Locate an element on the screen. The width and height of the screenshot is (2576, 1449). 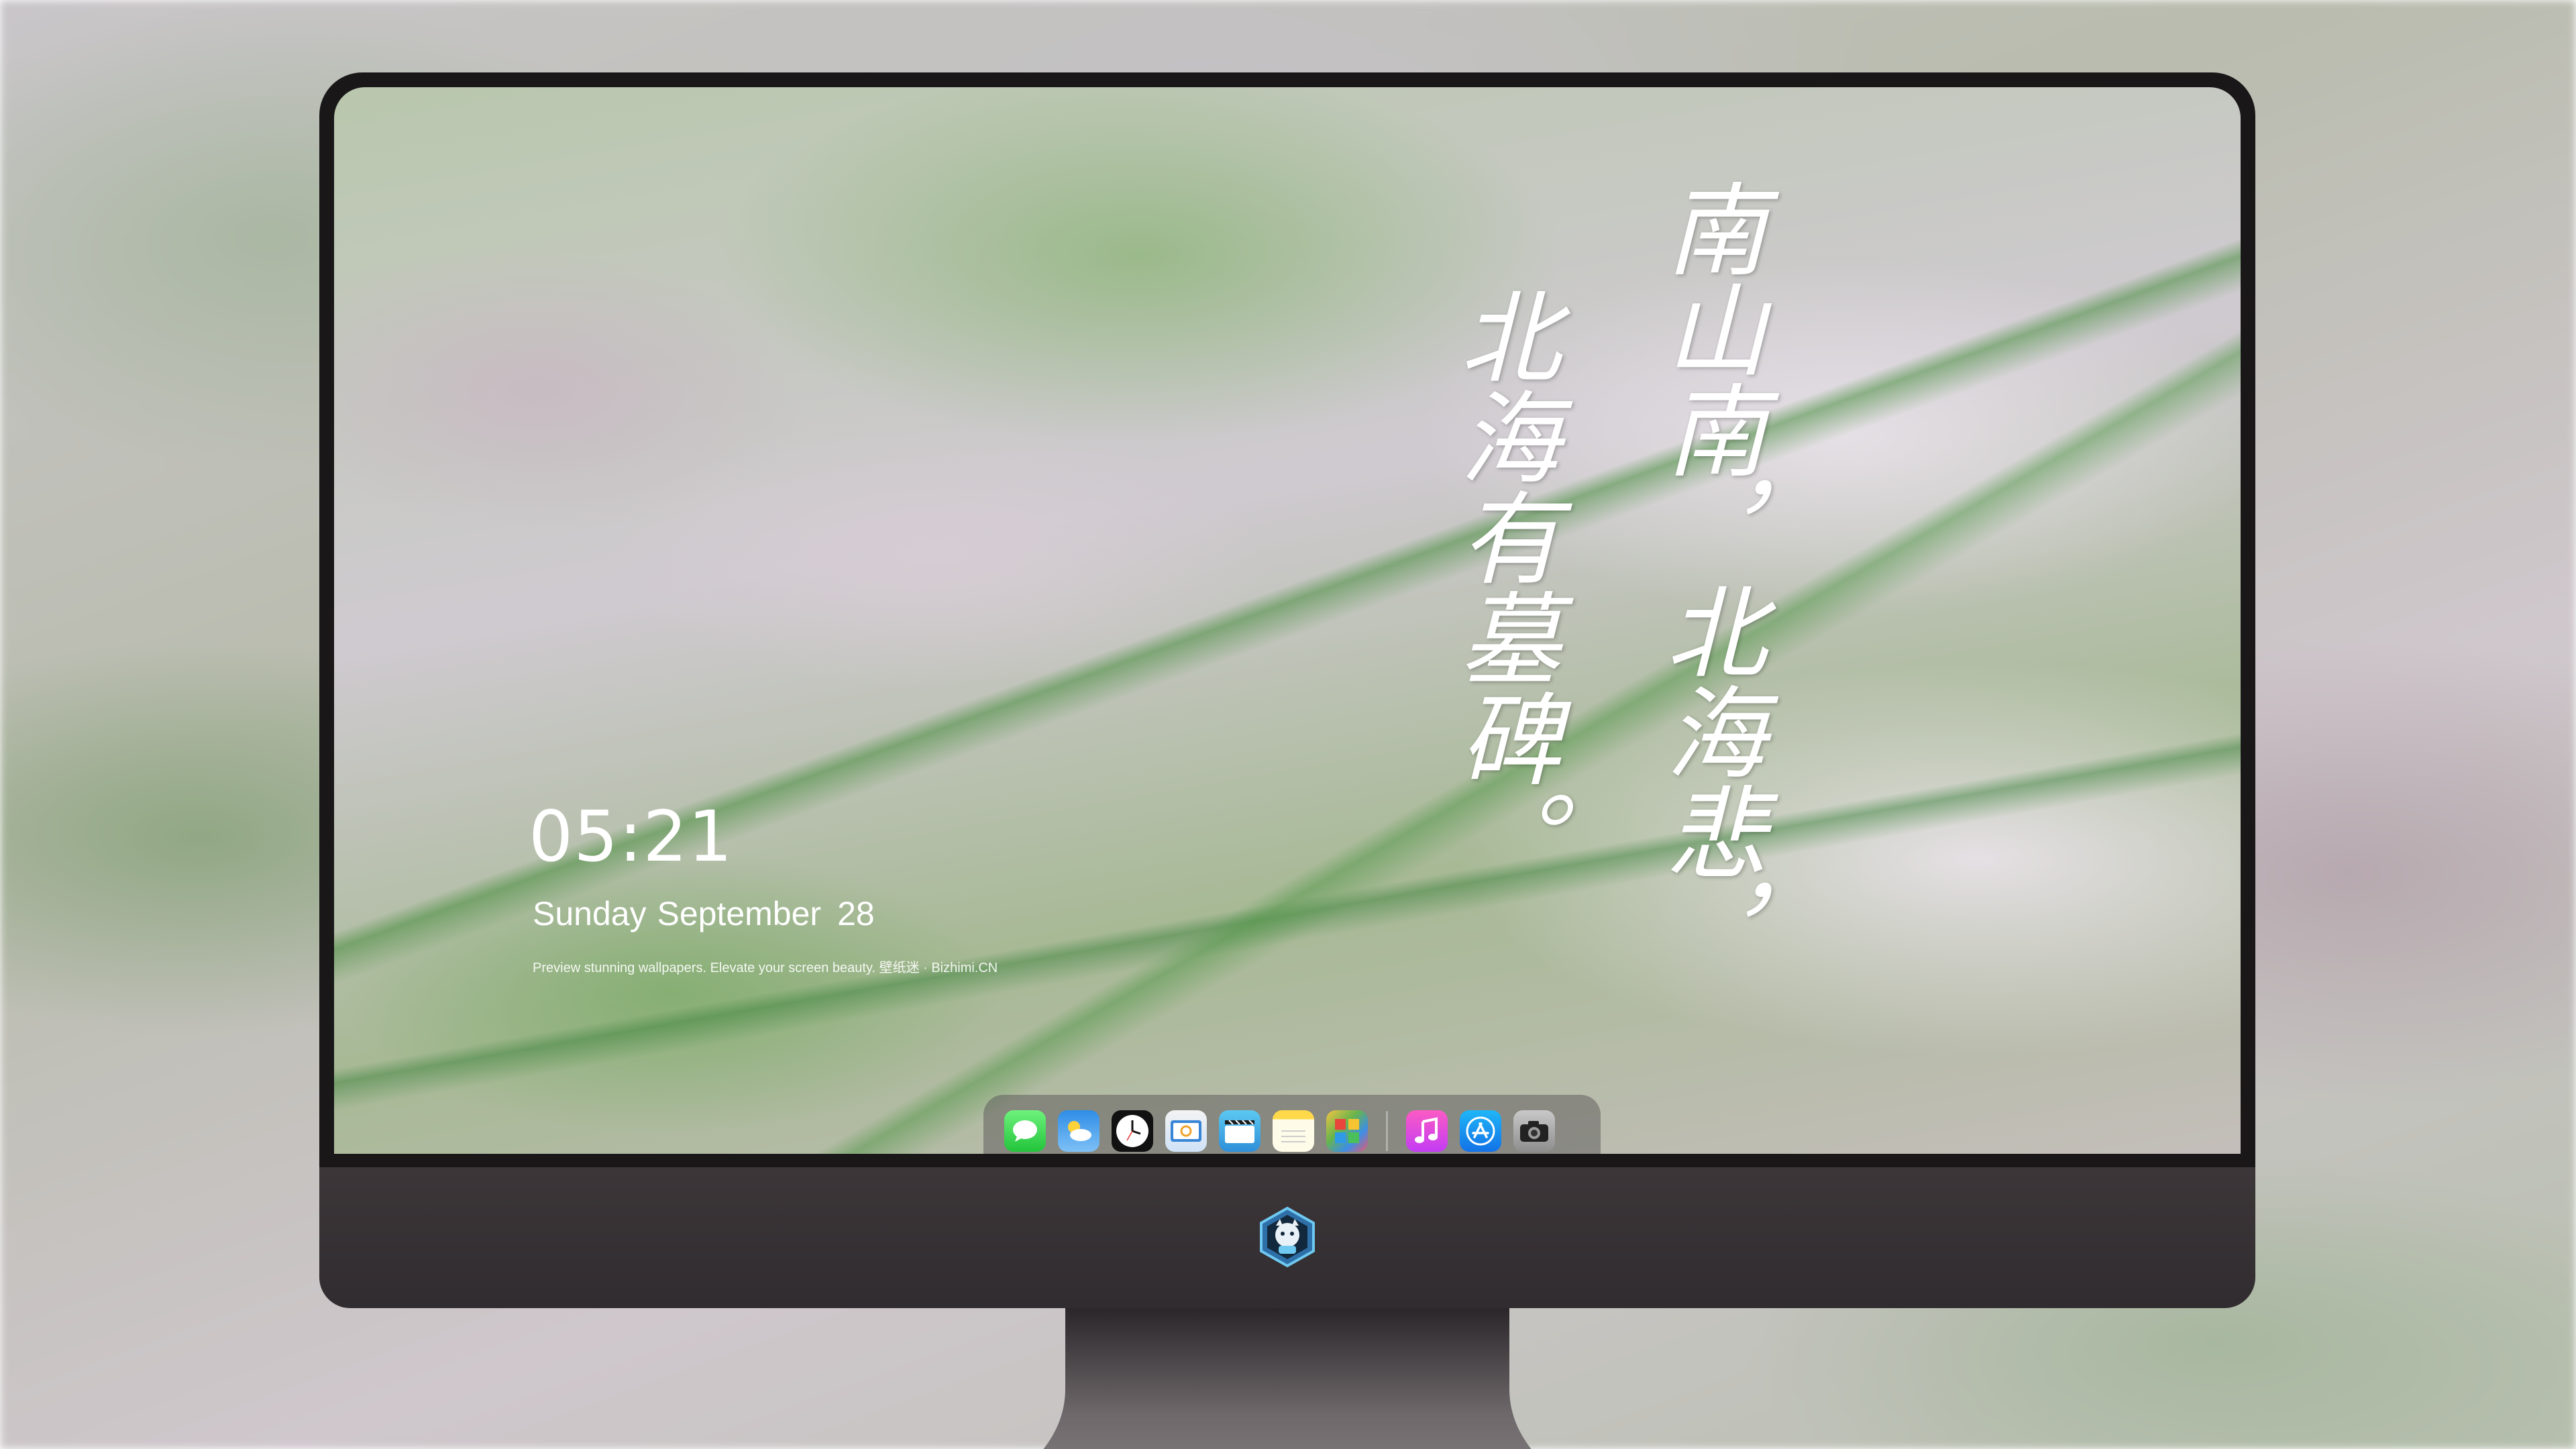
poem-column-2: 北海有墓碑。 is located at coordinates (1501, 587).